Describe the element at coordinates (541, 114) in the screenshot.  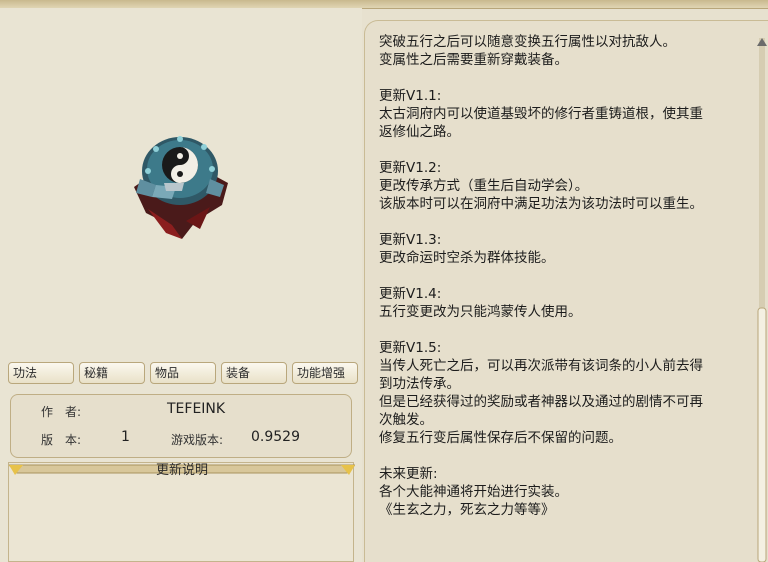
I see `description-line: 太古洞府内可以使道基毁坏的修行者重铸道根，使其重` at that location.